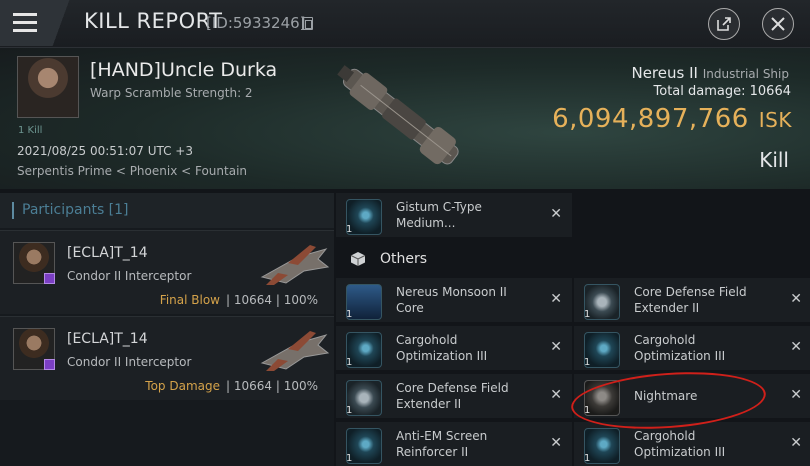  I want to click on share-button, so click(724, 24).